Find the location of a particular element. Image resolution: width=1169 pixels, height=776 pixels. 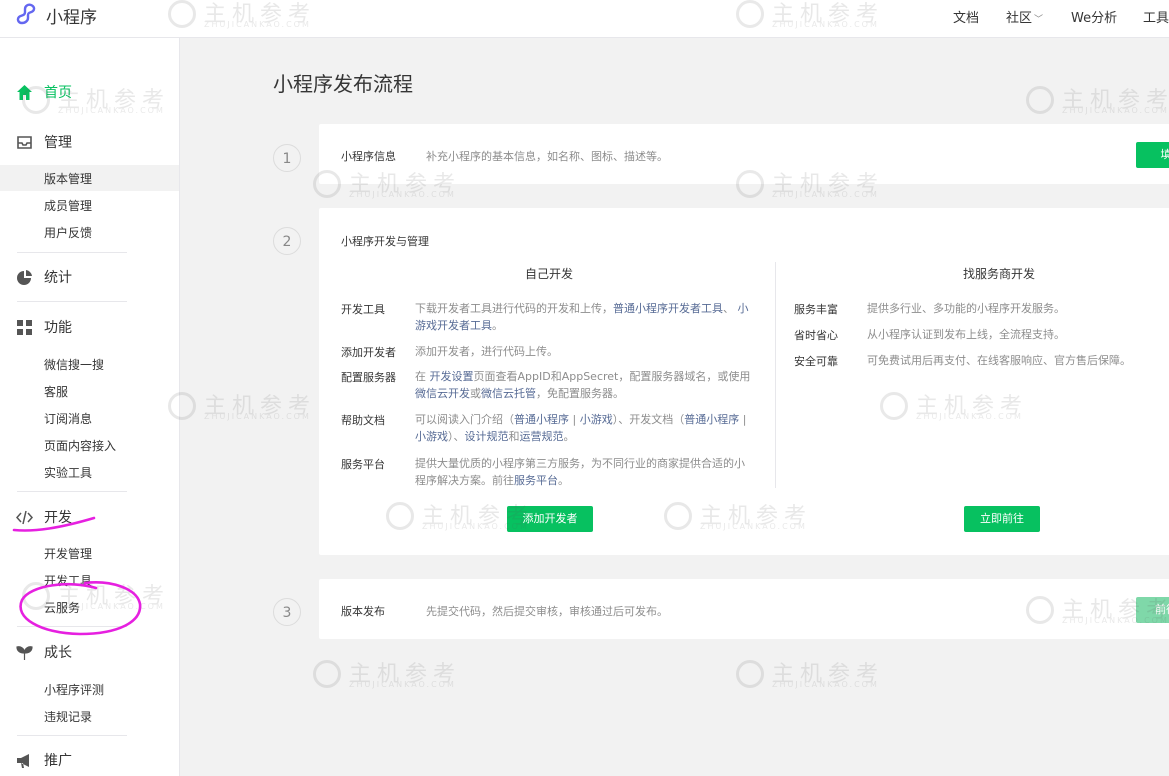

sidebar-section-stats: 统计 is located at coordinates (89, 277).